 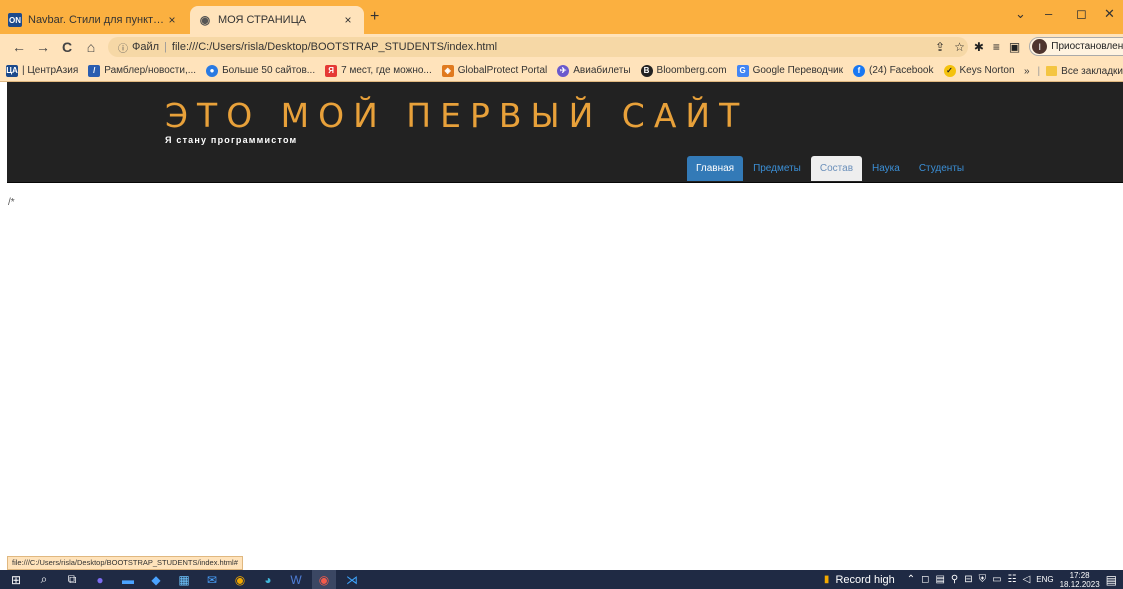 I want to click on site-nav: Главная Предметы Состав Наука Студенты, so click(x=830, y=168).